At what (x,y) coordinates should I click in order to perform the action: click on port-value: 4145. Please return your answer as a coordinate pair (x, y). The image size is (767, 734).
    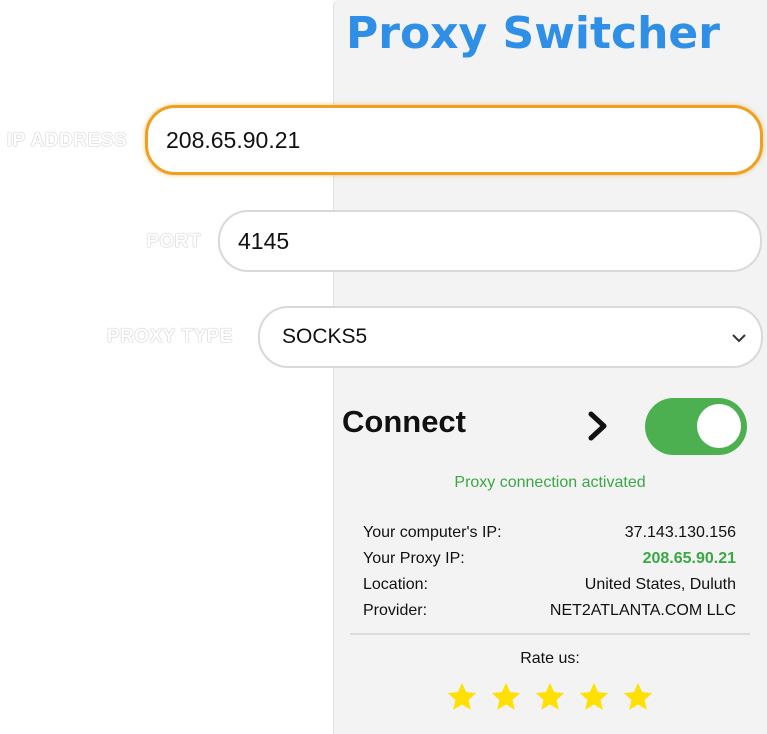
    Looking at the image, I should click on (264, 240).